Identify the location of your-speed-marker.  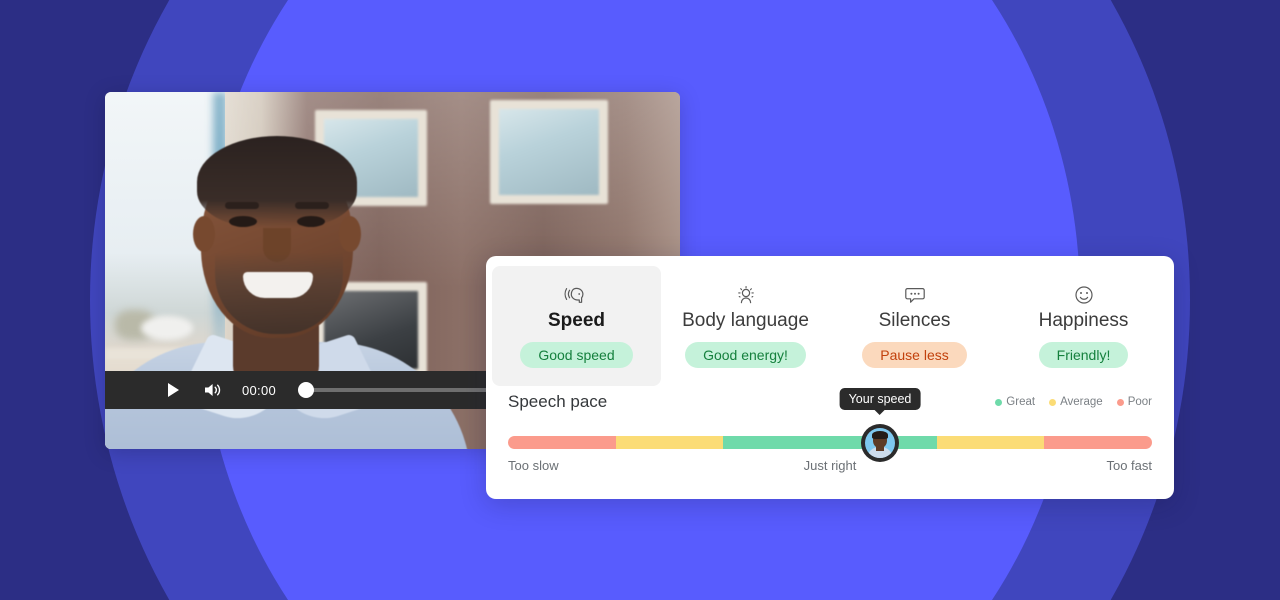
(880, 443).